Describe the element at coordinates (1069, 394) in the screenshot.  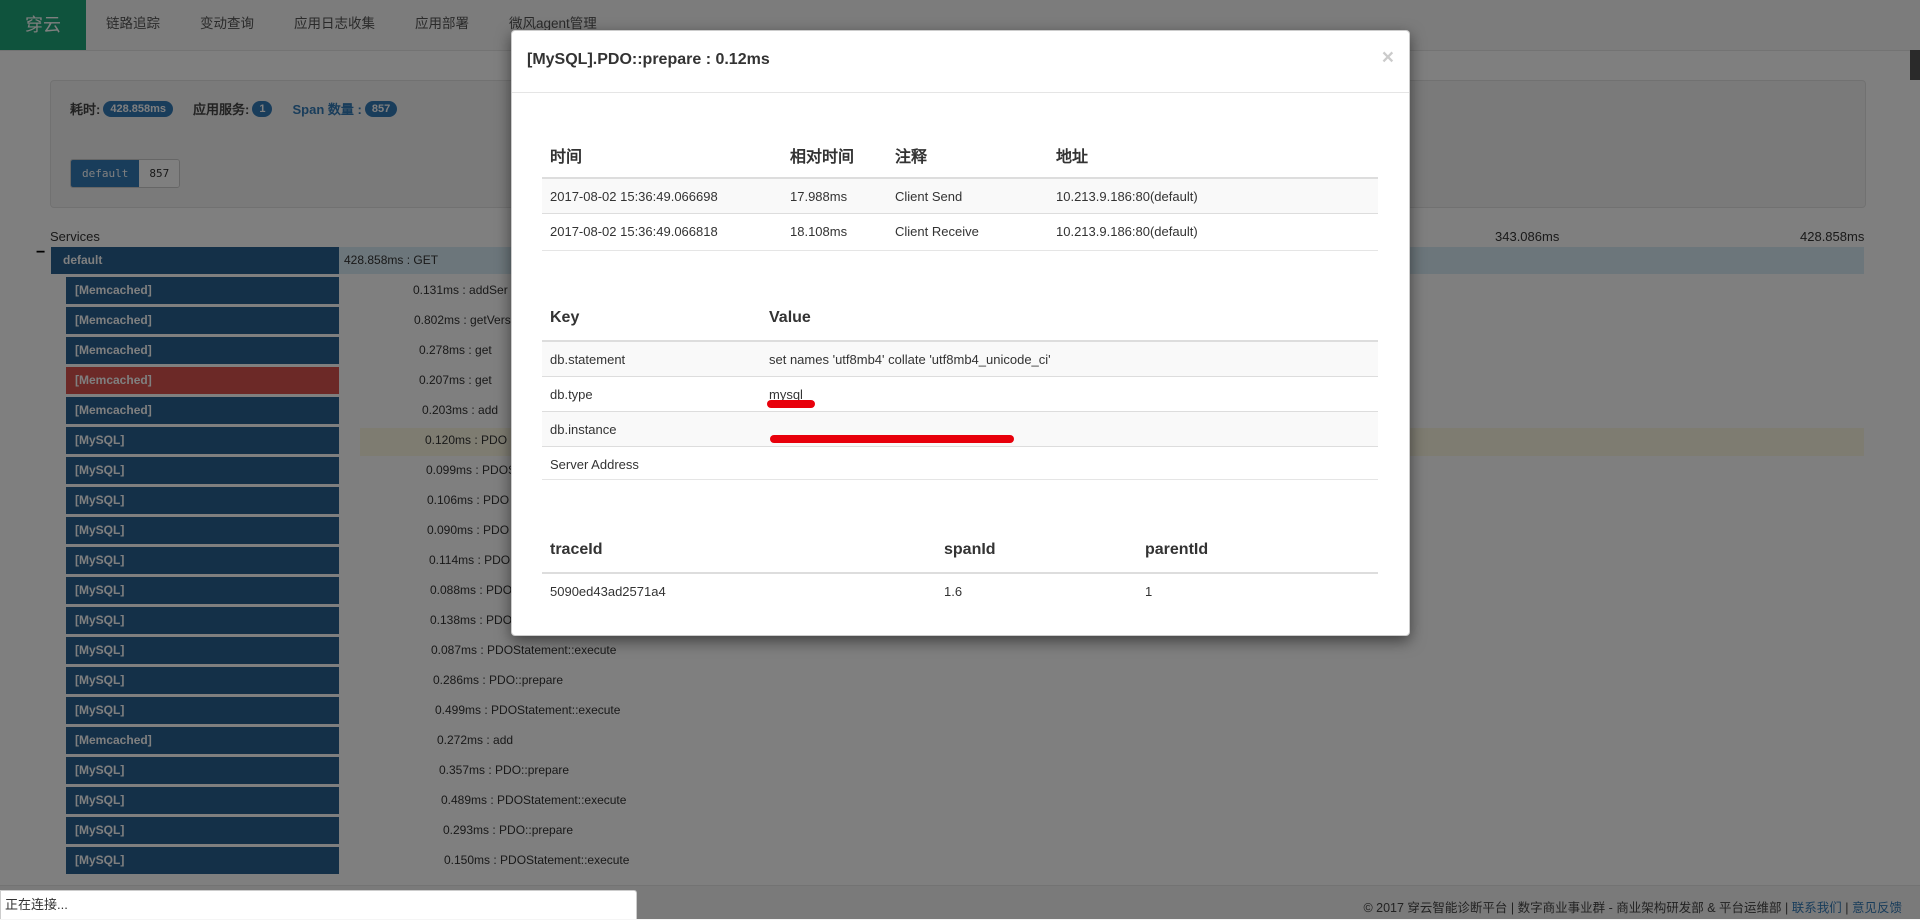
I see `tag-value: mysql` at that location.